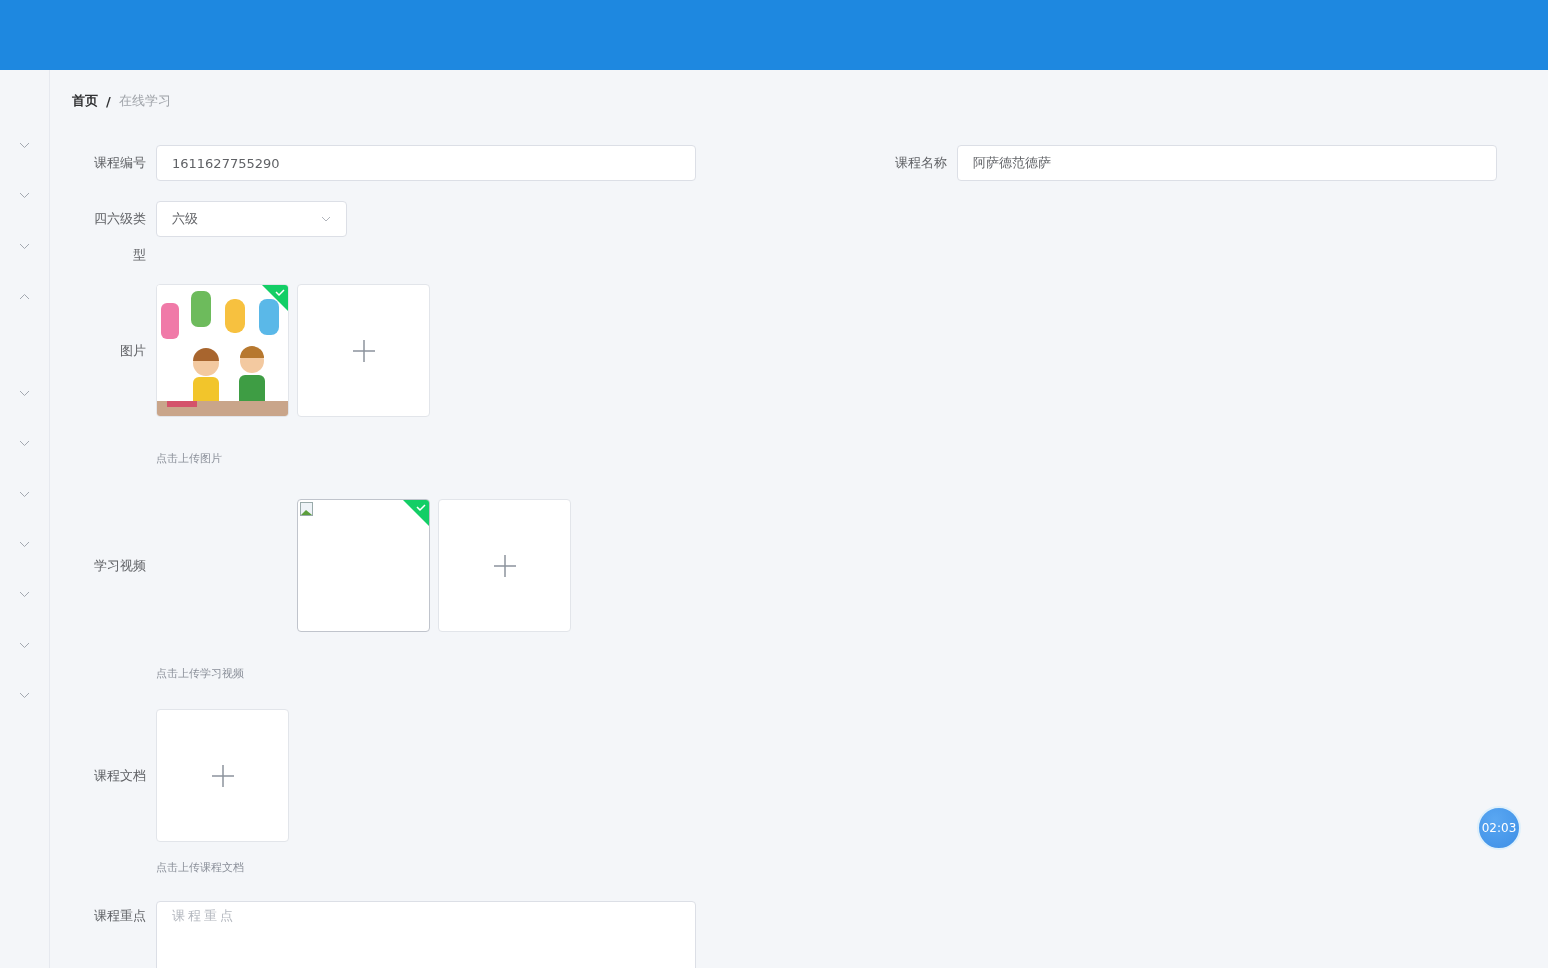 The image size is (1548, 968). I want to click on uploaded-file-card, so click(363, 565).